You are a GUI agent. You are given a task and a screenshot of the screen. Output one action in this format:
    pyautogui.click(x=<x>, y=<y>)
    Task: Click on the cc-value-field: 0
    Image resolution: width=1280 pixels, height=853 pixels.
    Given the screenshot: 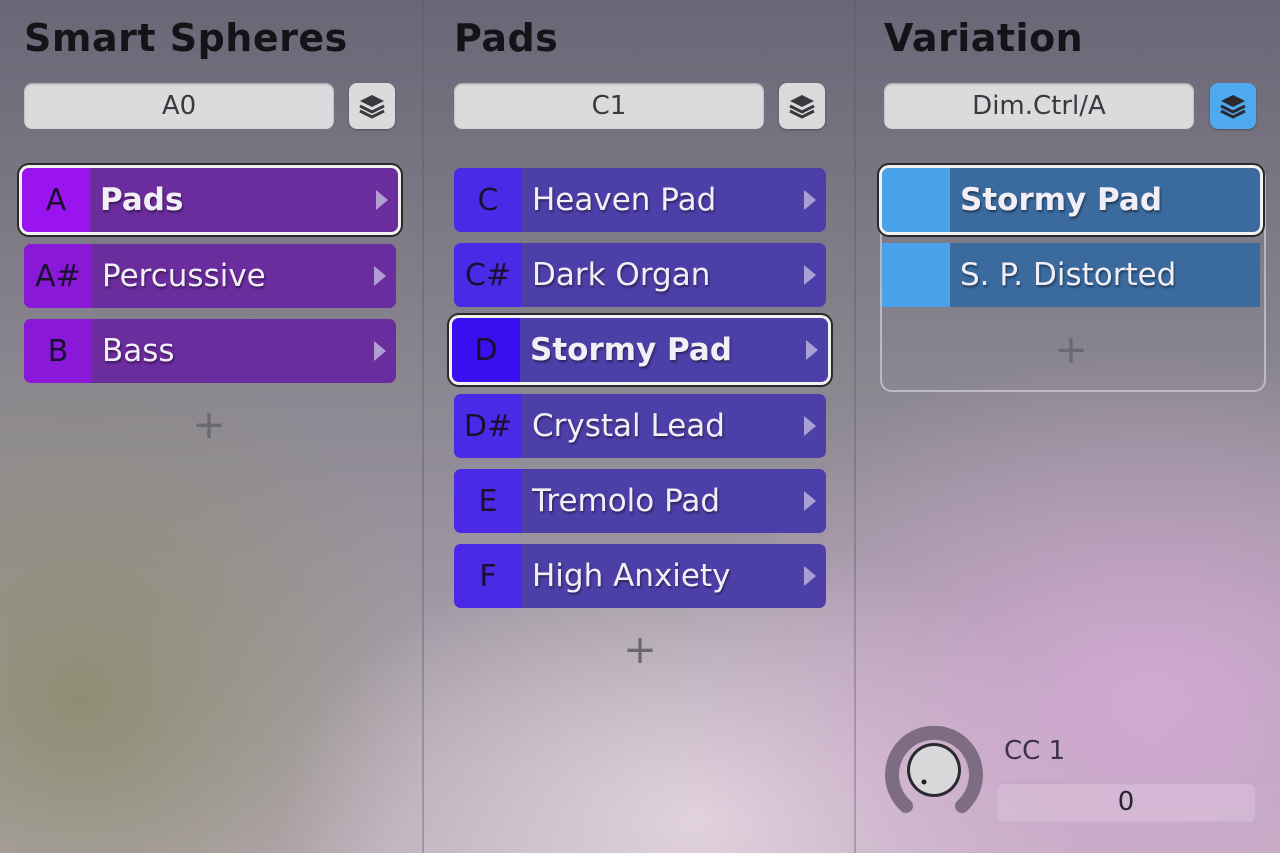 What is the action you would take?
    pyautogui.click(x=1126, y=802)
    